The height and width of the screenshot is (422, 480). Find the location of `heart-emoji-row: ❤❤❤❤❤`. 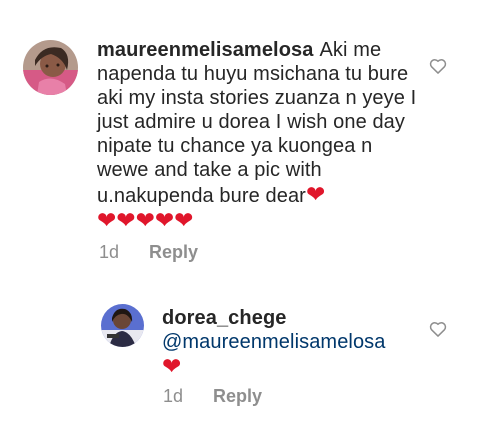

heart-emoji-row: ❤❤❤❤❤ is located at coordinates (145, 220).